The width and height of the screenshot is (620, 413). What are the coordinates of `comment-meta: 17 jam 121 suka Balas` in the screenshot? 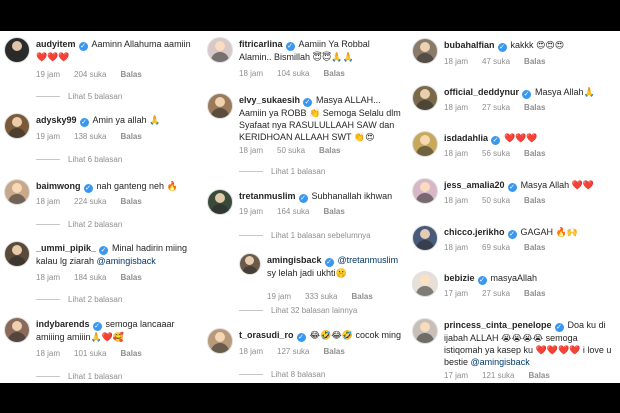 It's located at (504, 376).